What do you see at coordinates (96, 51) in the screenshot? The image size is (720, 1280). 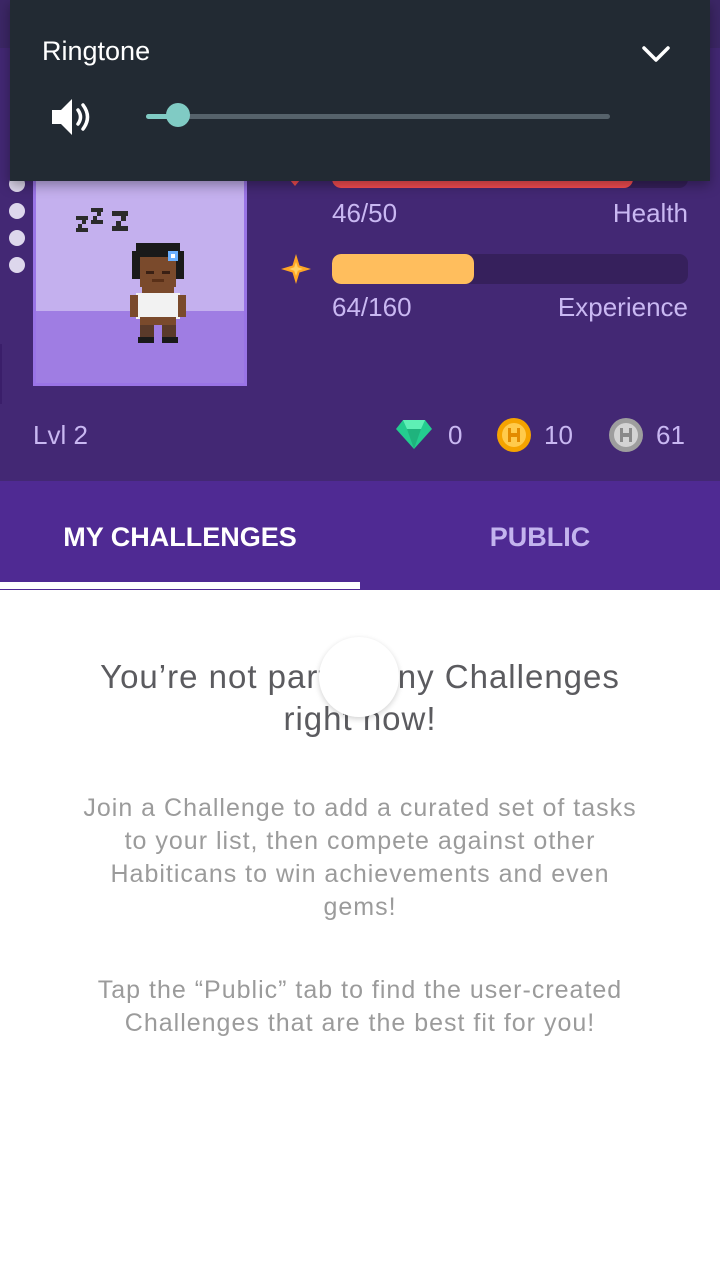 I see `volume-stream-title: Ringtone` at bounding box center [96, 51].